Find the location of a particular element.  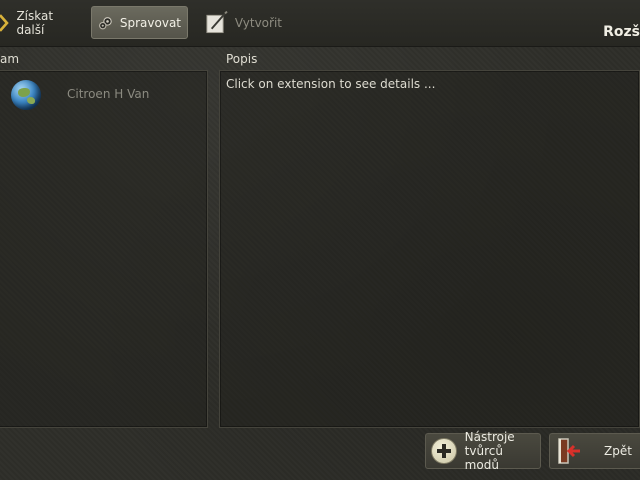

tab-create: Vytvořit is located at coordinates (243, 22).